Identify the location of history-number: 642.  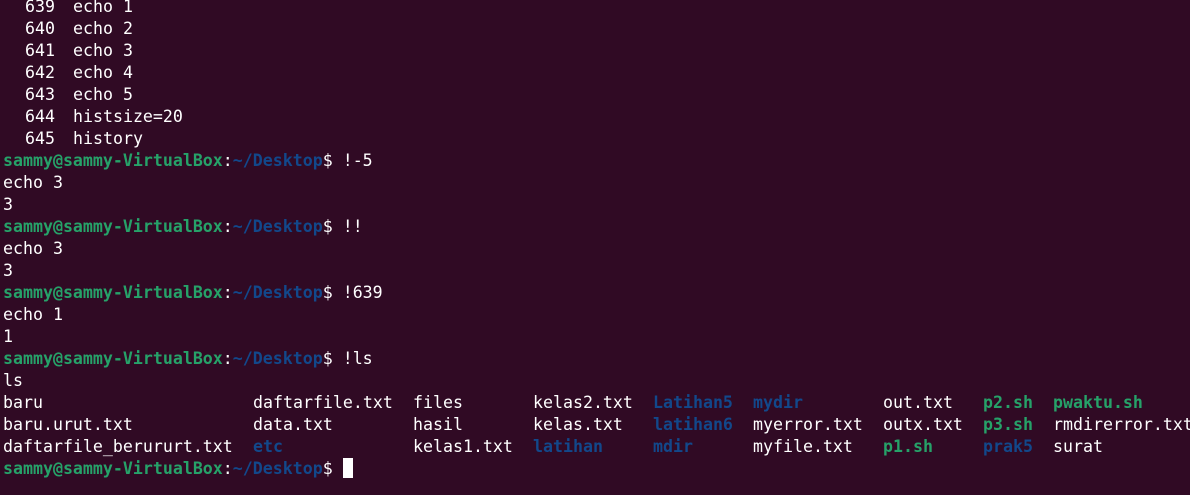
(40, 72).